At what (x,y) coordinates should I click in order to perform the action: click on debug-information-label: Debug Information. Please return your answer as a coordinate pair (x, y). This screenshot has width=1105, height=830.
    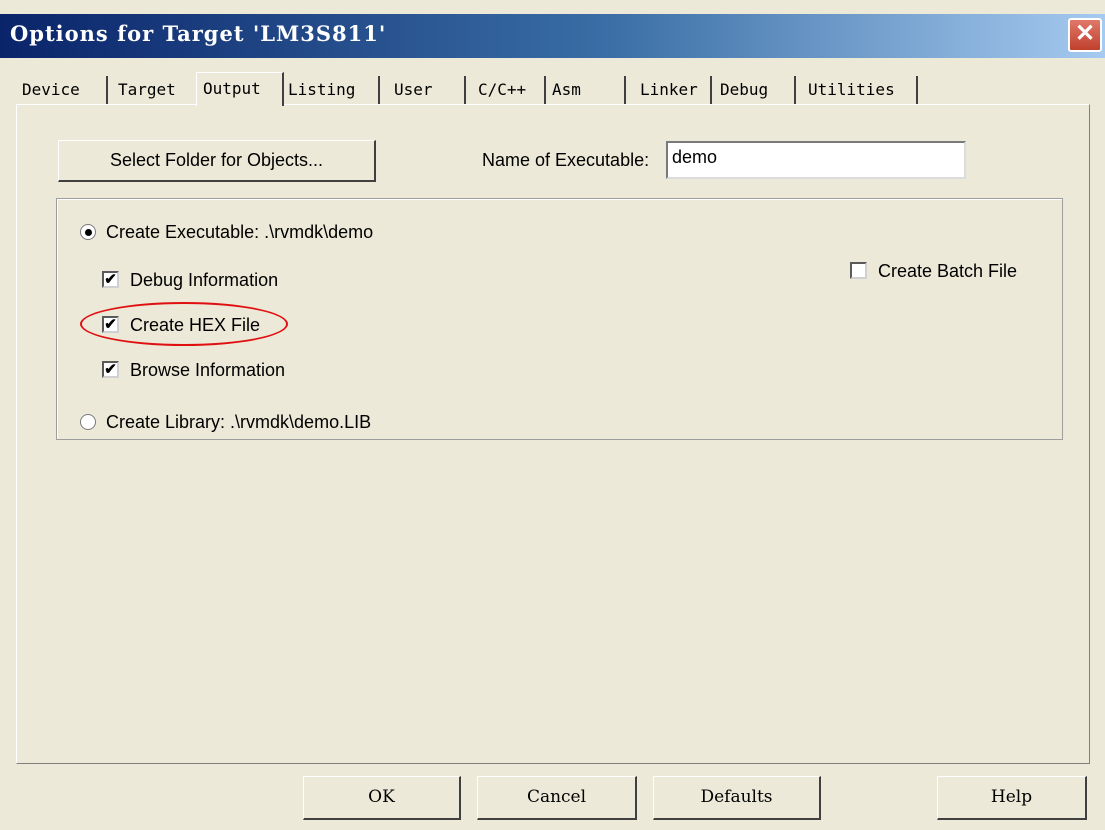
    Looking at the image, I should click on (204, 280).